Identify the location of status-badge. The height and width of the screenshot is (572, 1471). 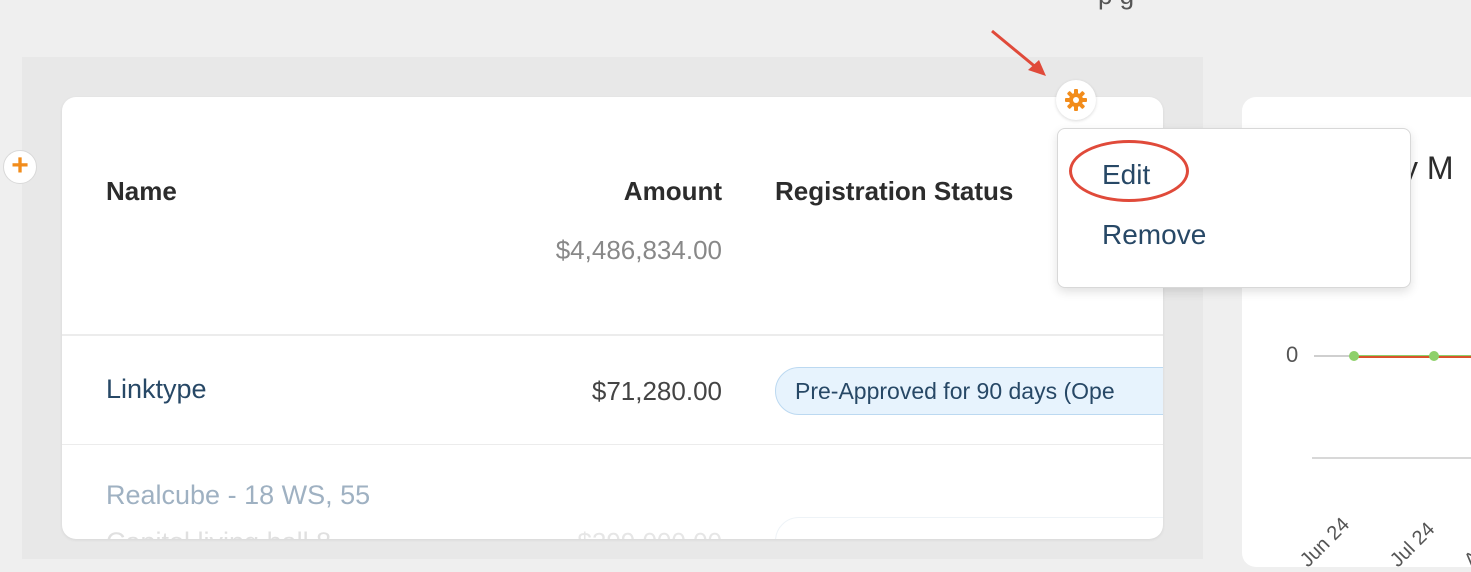
(969, 528).